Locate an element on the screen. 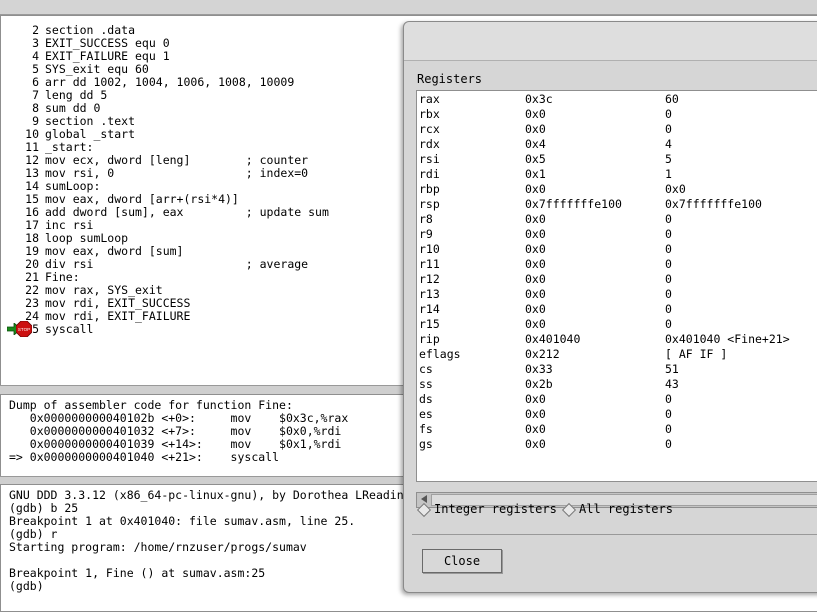 This screenshot has width=817, height=612. dialog-title-bar is located at coordinates (610, 41).